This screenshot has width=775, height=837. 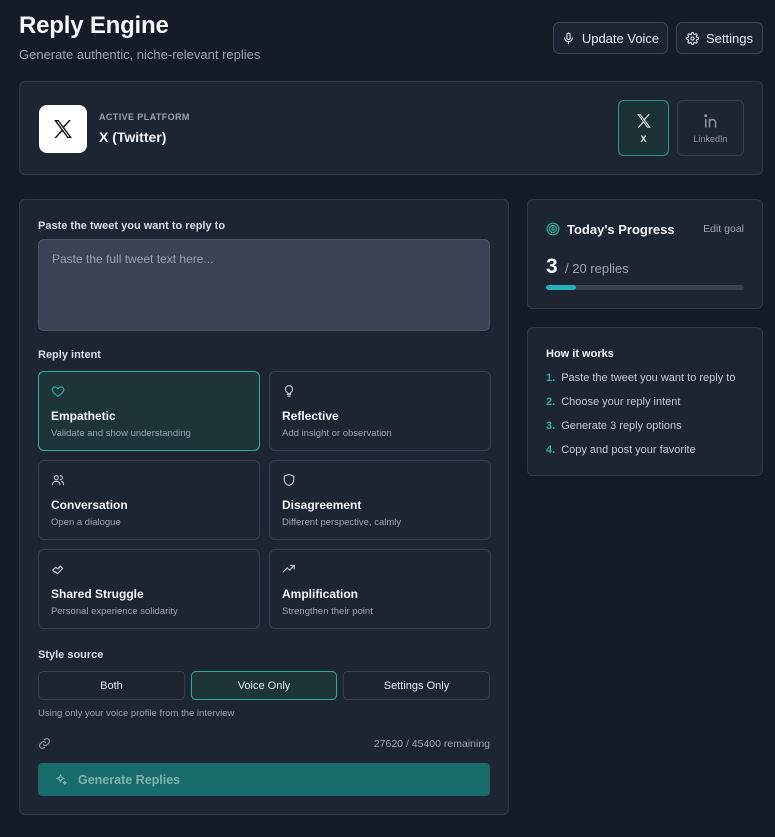 I want to click on generate-replies-button: Generate Replies, so click(x=264, y=779).